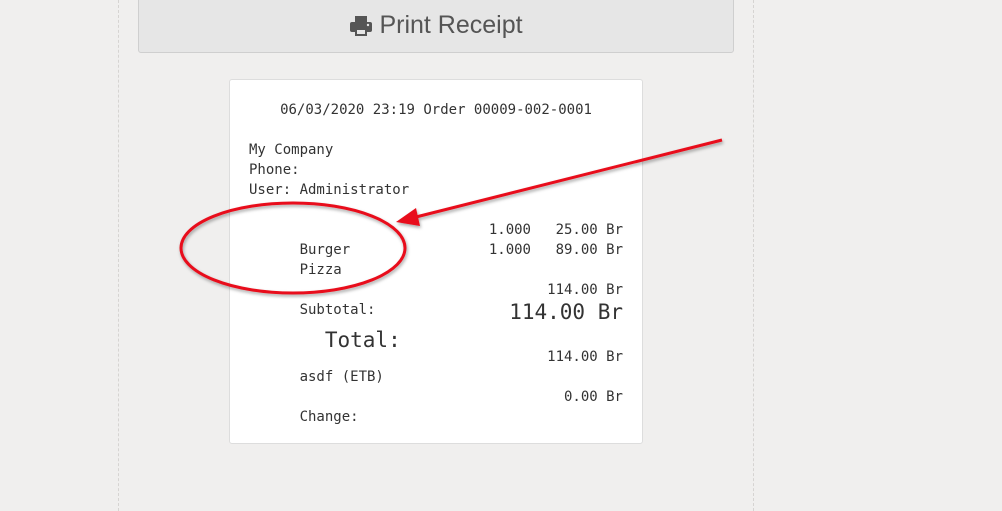  Describe the element at coordinates (436, 299) in the screenshot. I see `subtotal-row: Subtotal: 114.00 Br` at that location.